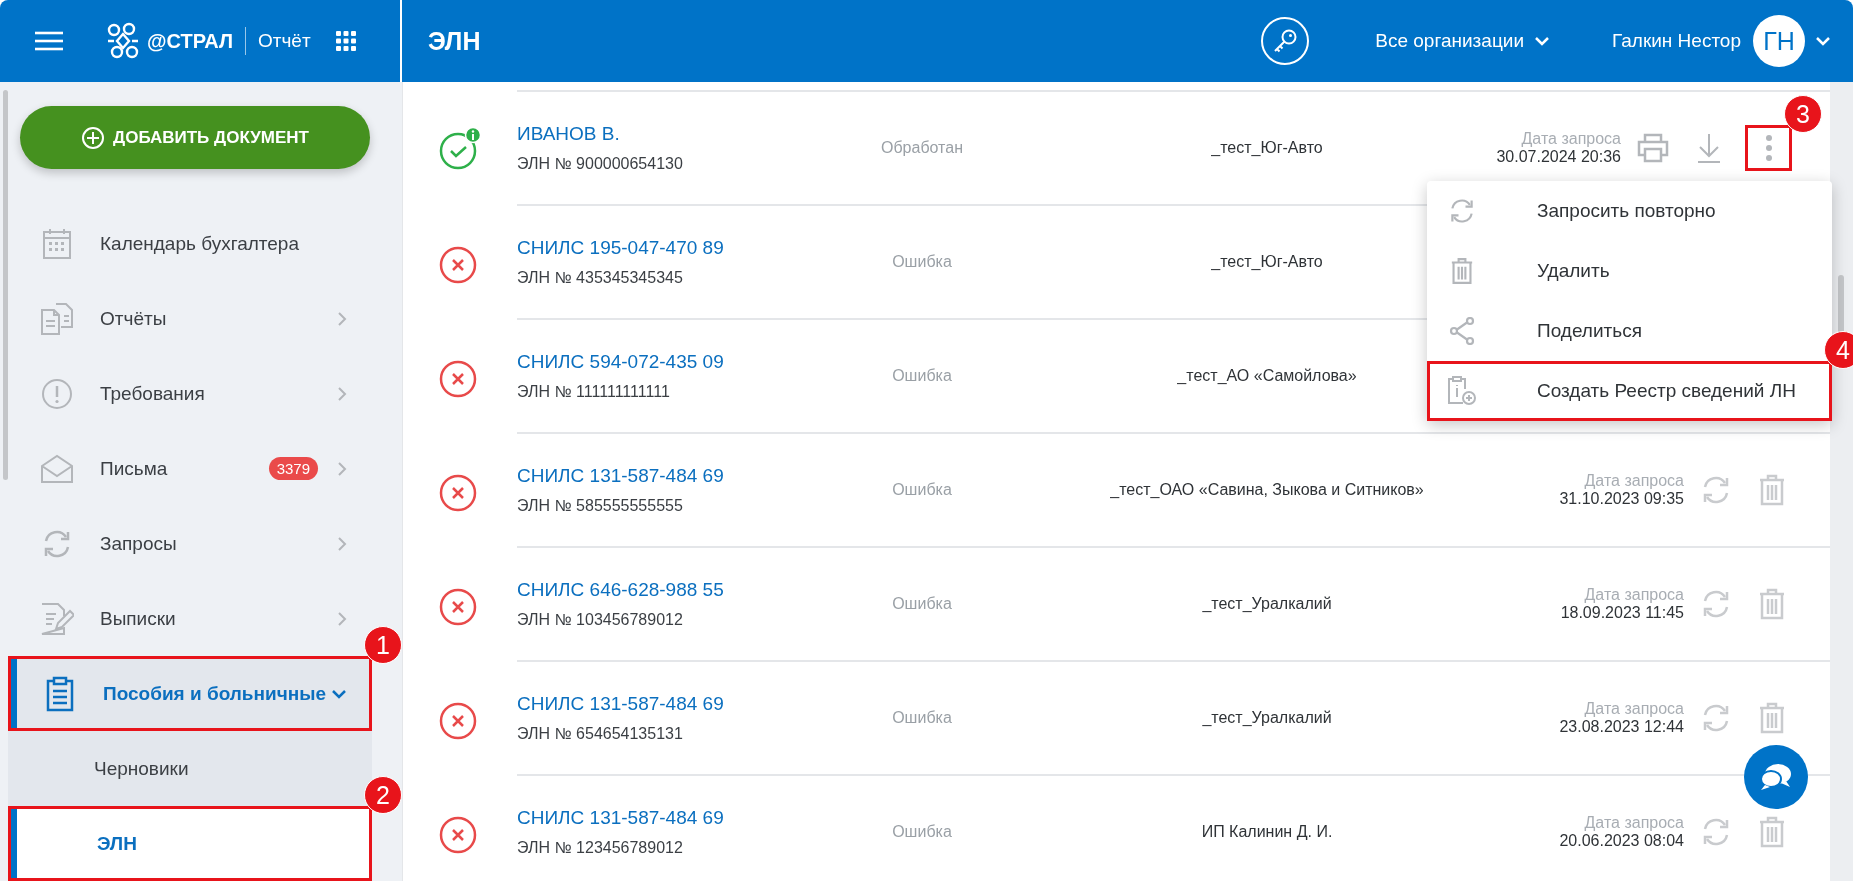  Describe the element at coordinates (190, 543) in the screenshot. I see `sidebar-item: Запросы` at that location.